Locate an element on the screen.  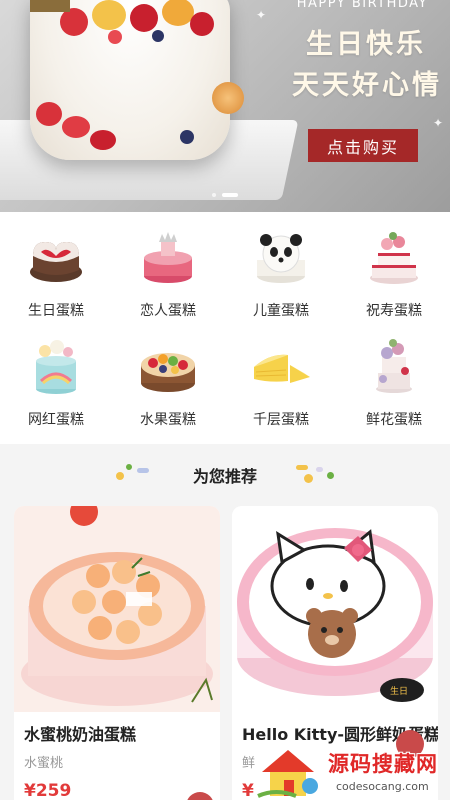
carousel-dot-active is located at coordinates (230, 195).